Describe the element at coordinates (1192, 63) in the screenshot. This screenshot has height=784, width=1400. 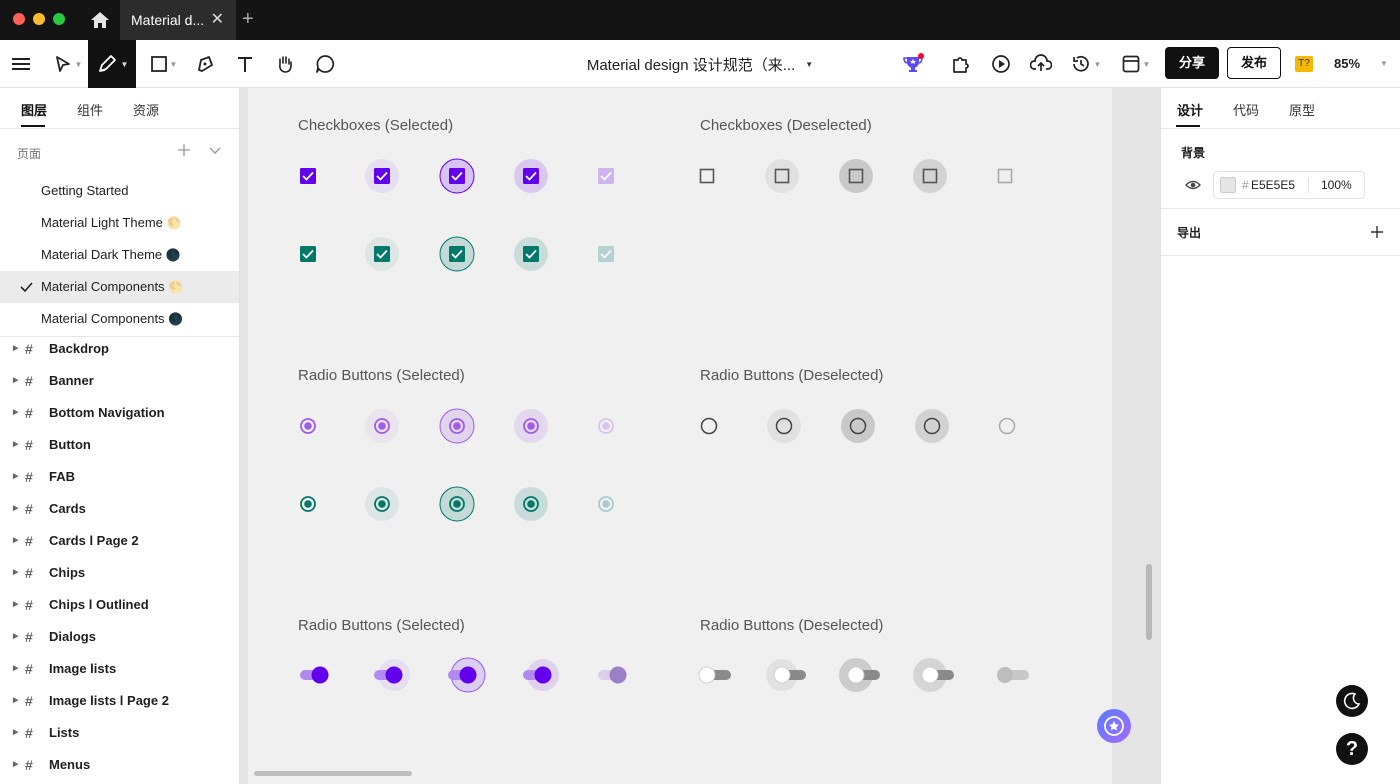
I see `share-button: 分享` at that location.